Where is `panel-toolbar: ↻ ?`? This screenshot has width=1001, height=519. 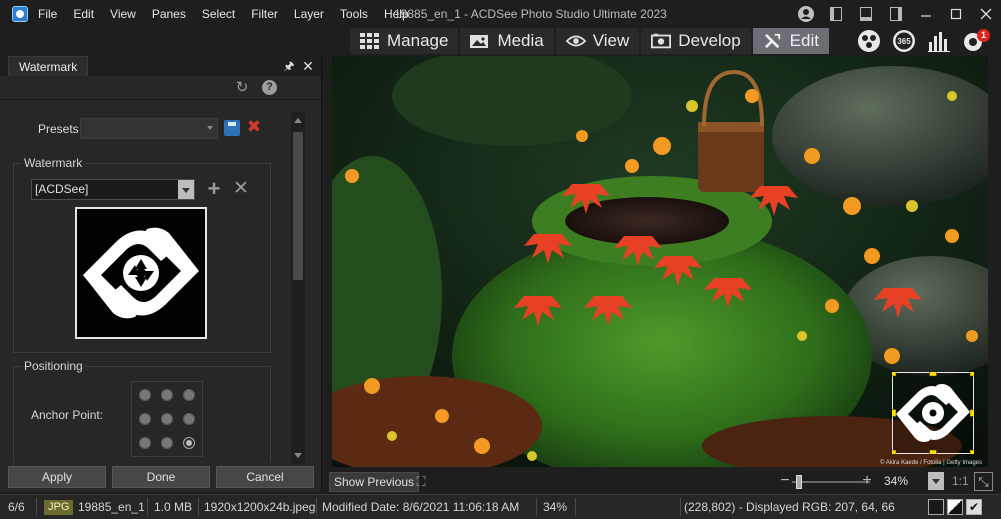
panel-toolbar: ↻ ? is located at coordinates (160, 88).